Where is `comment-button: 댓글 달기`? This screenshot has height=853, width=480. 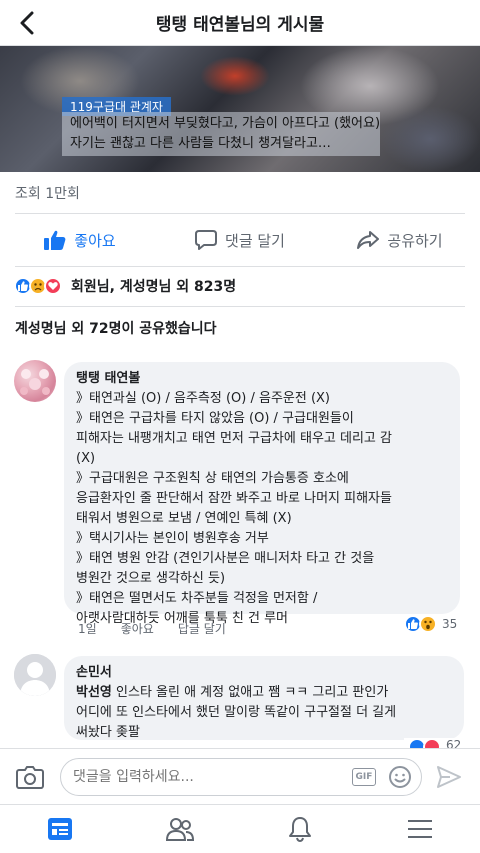
comment-button: 댓글 달기 is located at coordinates (240, 240).